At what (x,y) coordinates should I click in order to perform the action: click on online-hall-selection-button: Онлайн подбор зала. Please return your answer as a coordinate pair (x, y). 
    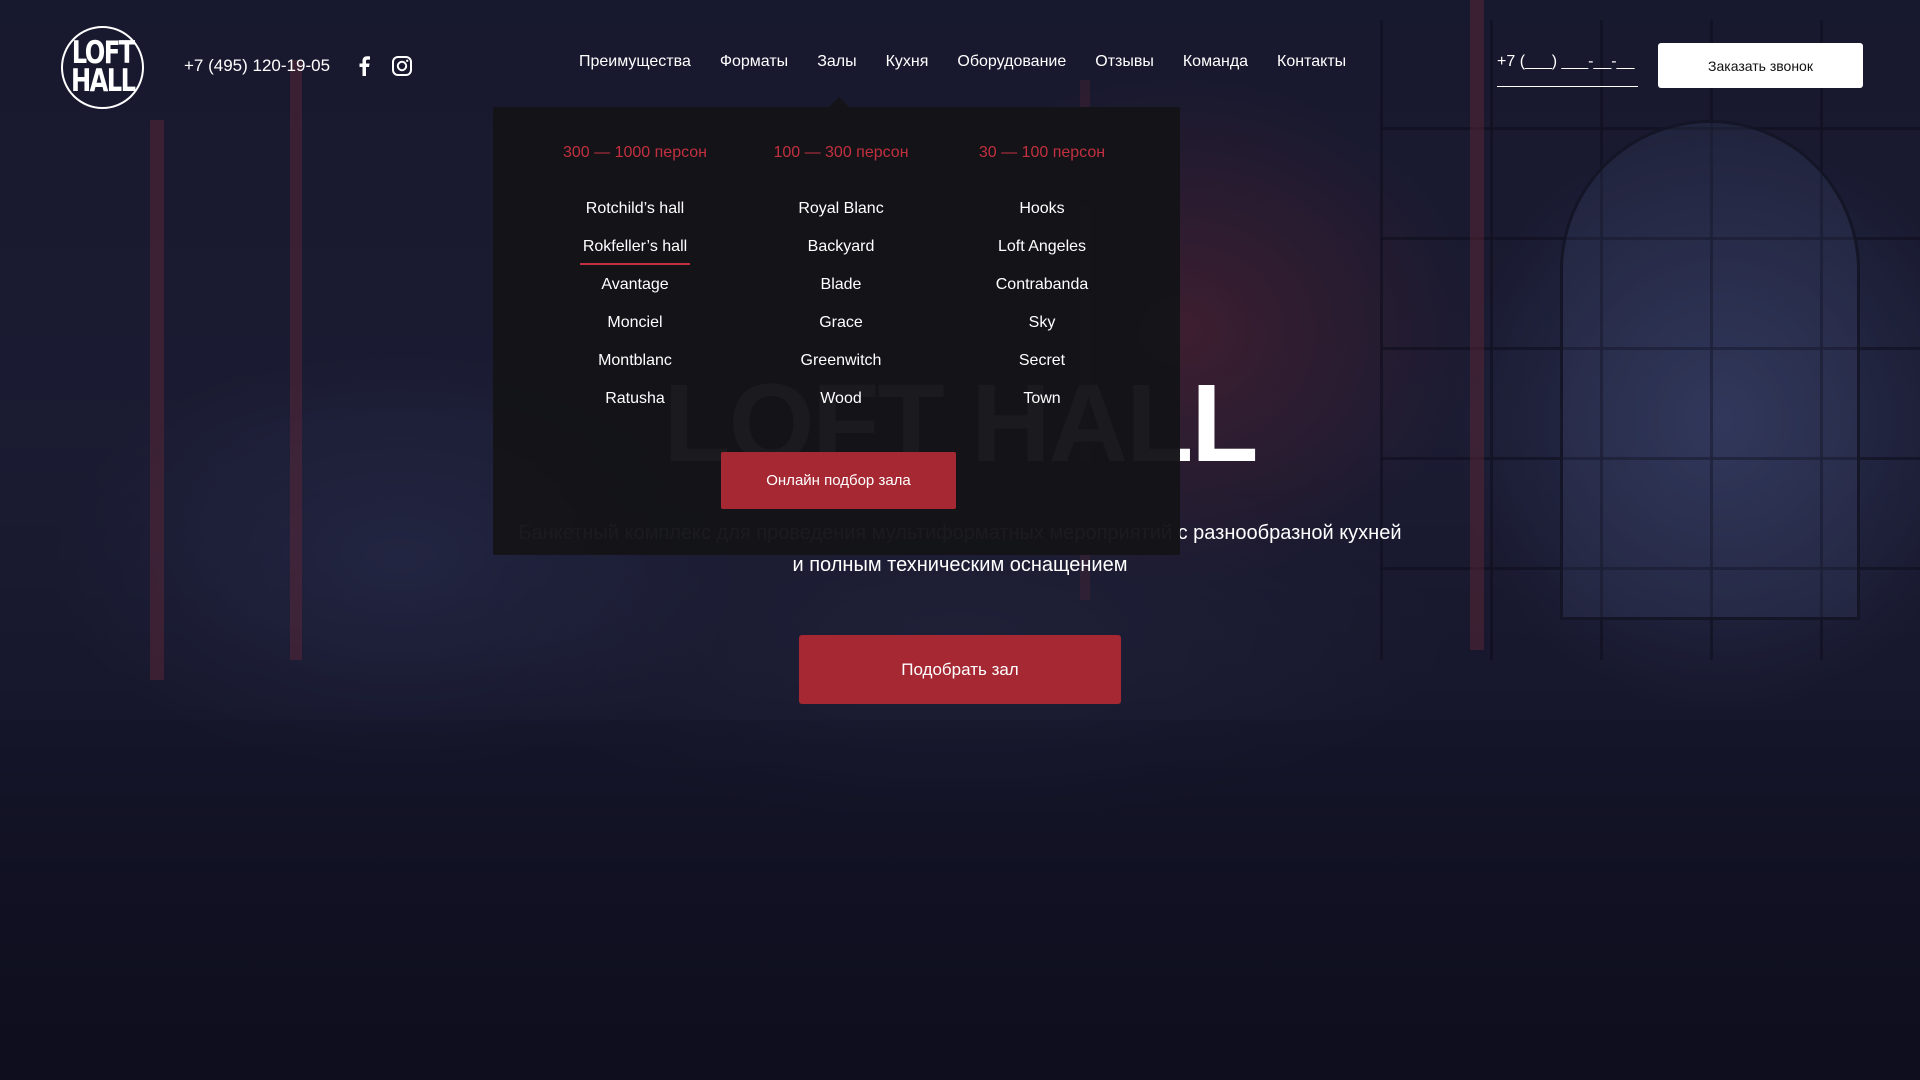
    Looking at the image, I should click on (838, 480).